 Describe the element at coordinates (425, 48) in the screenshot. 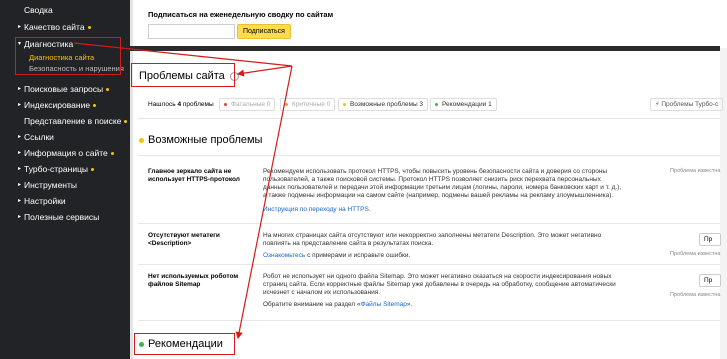

I see `header-divider` at that location.